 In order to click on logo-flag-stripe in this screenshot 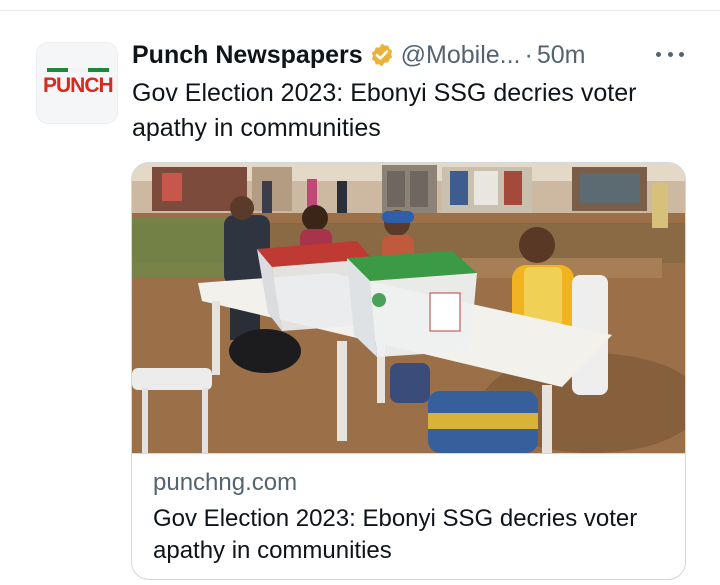, I will do `click(78, 70)`.